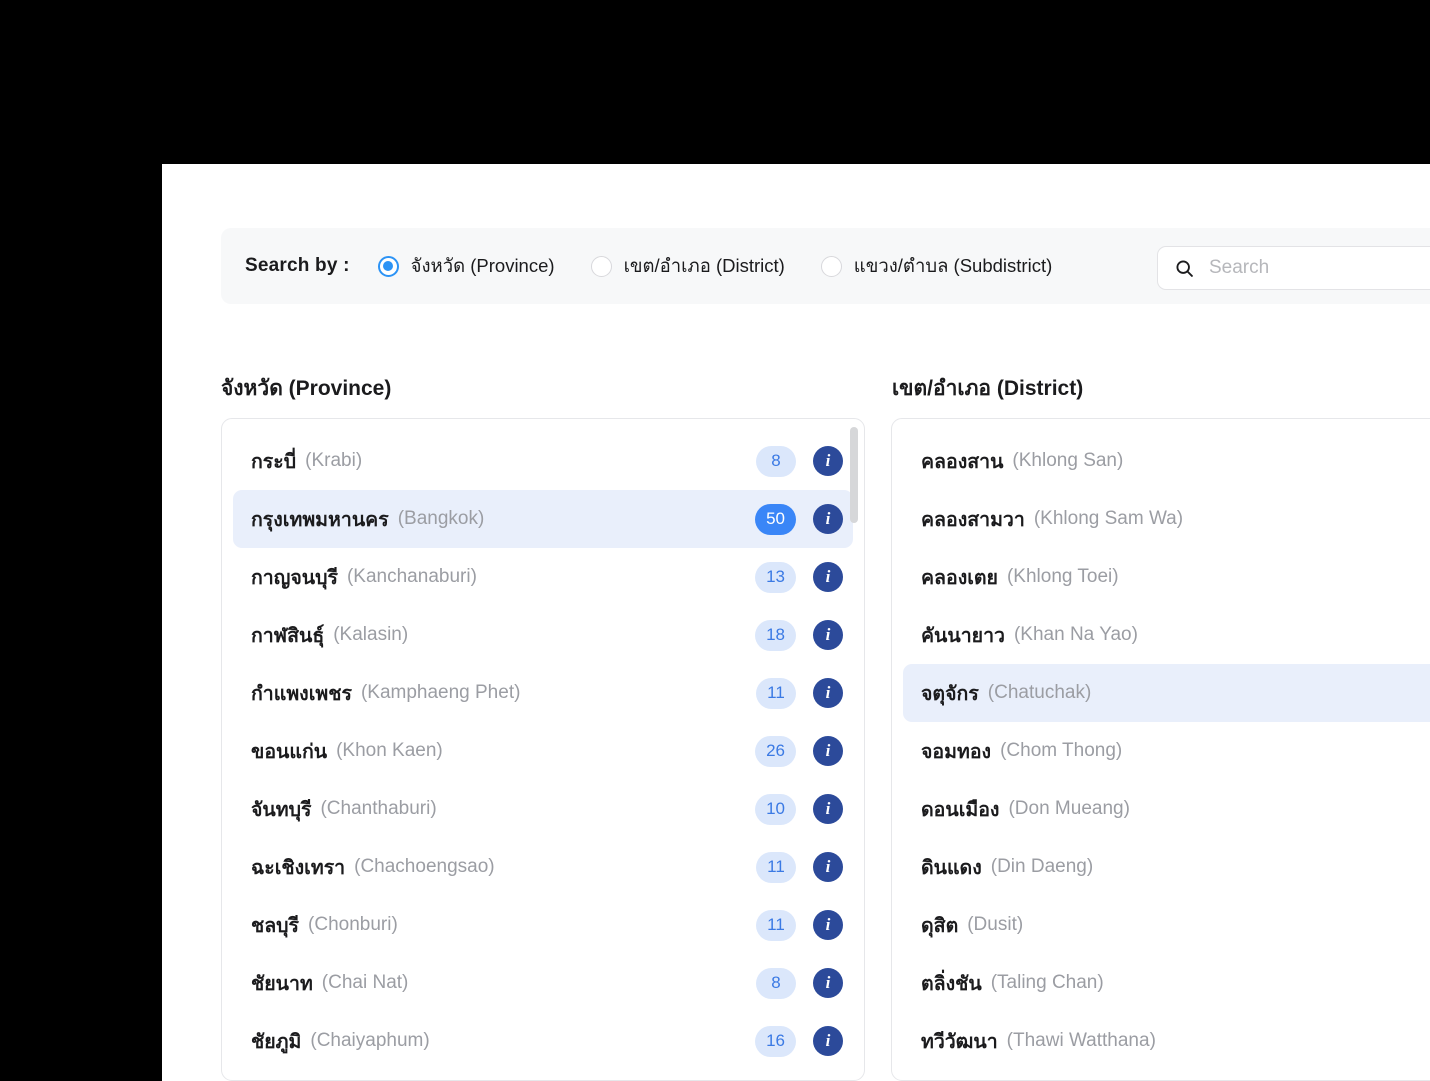  What do you see at coordinates (1166, 1041) in the screenshot?
I see `list-item: ทวีวัฒนา (Thawi Watthana)` at bounding box center [1166, 1041].